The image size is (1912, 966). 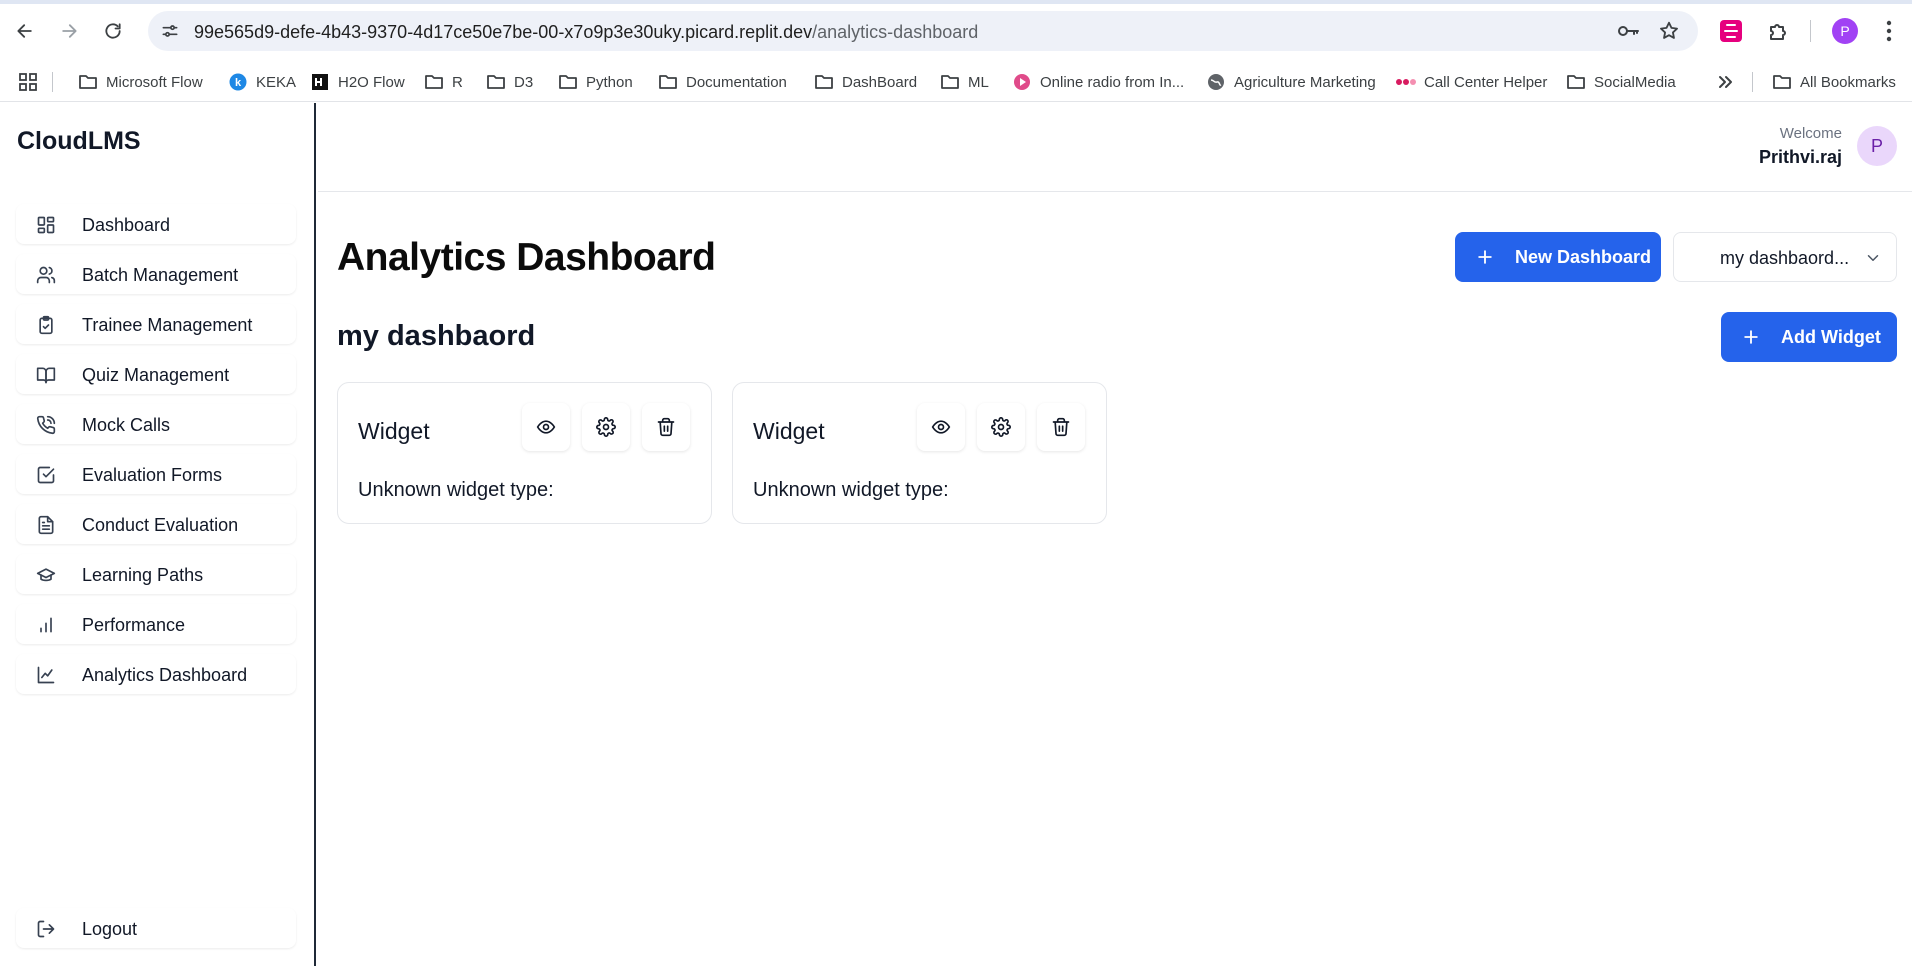 What do you see at coordinates (1291, 82) in the screenshot?
I see `bookmark-agriculture-marketing: Agriculture Marketing` at bounding box center [1291, 82].